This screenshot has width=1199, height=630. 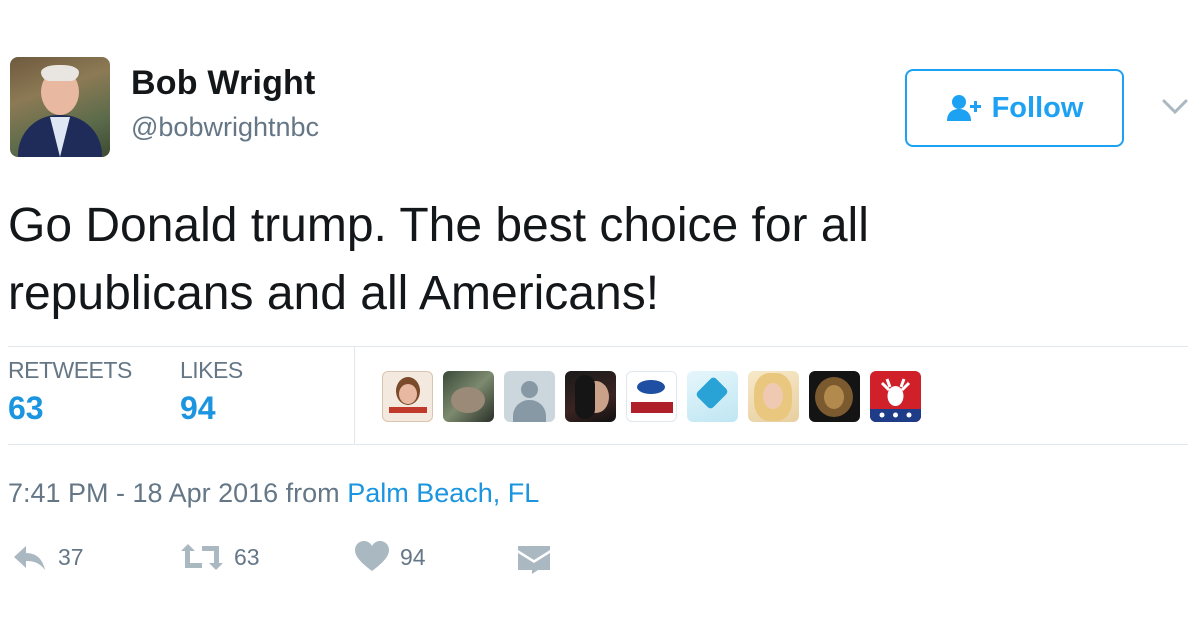 I want to click on follow-button-label: Follow, so click(x=1037, y=107).